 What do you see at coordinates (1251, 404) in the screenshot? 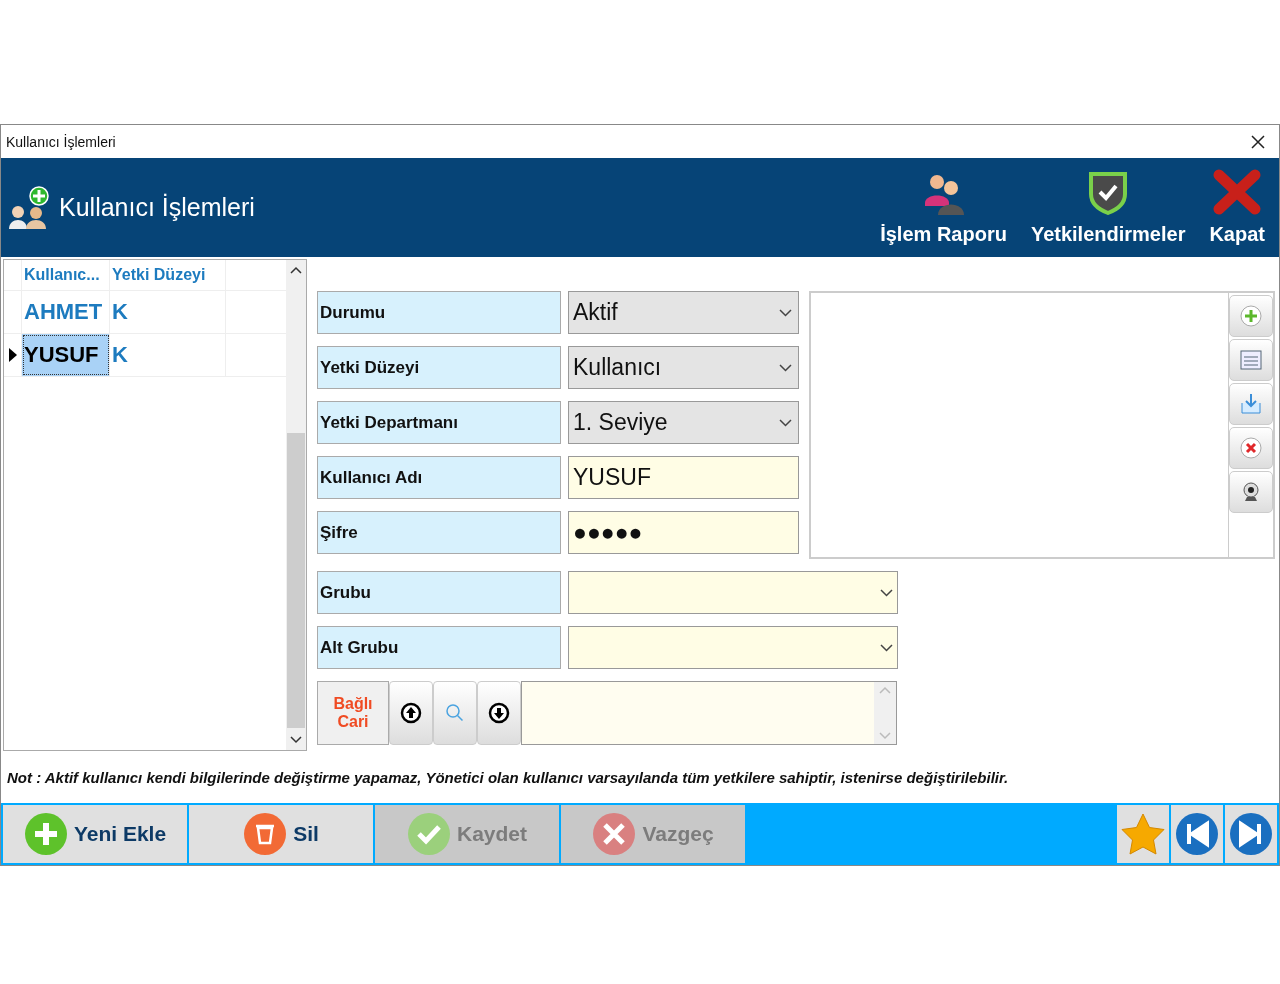
I see `download-icon` at bounding box center [1251, 404].